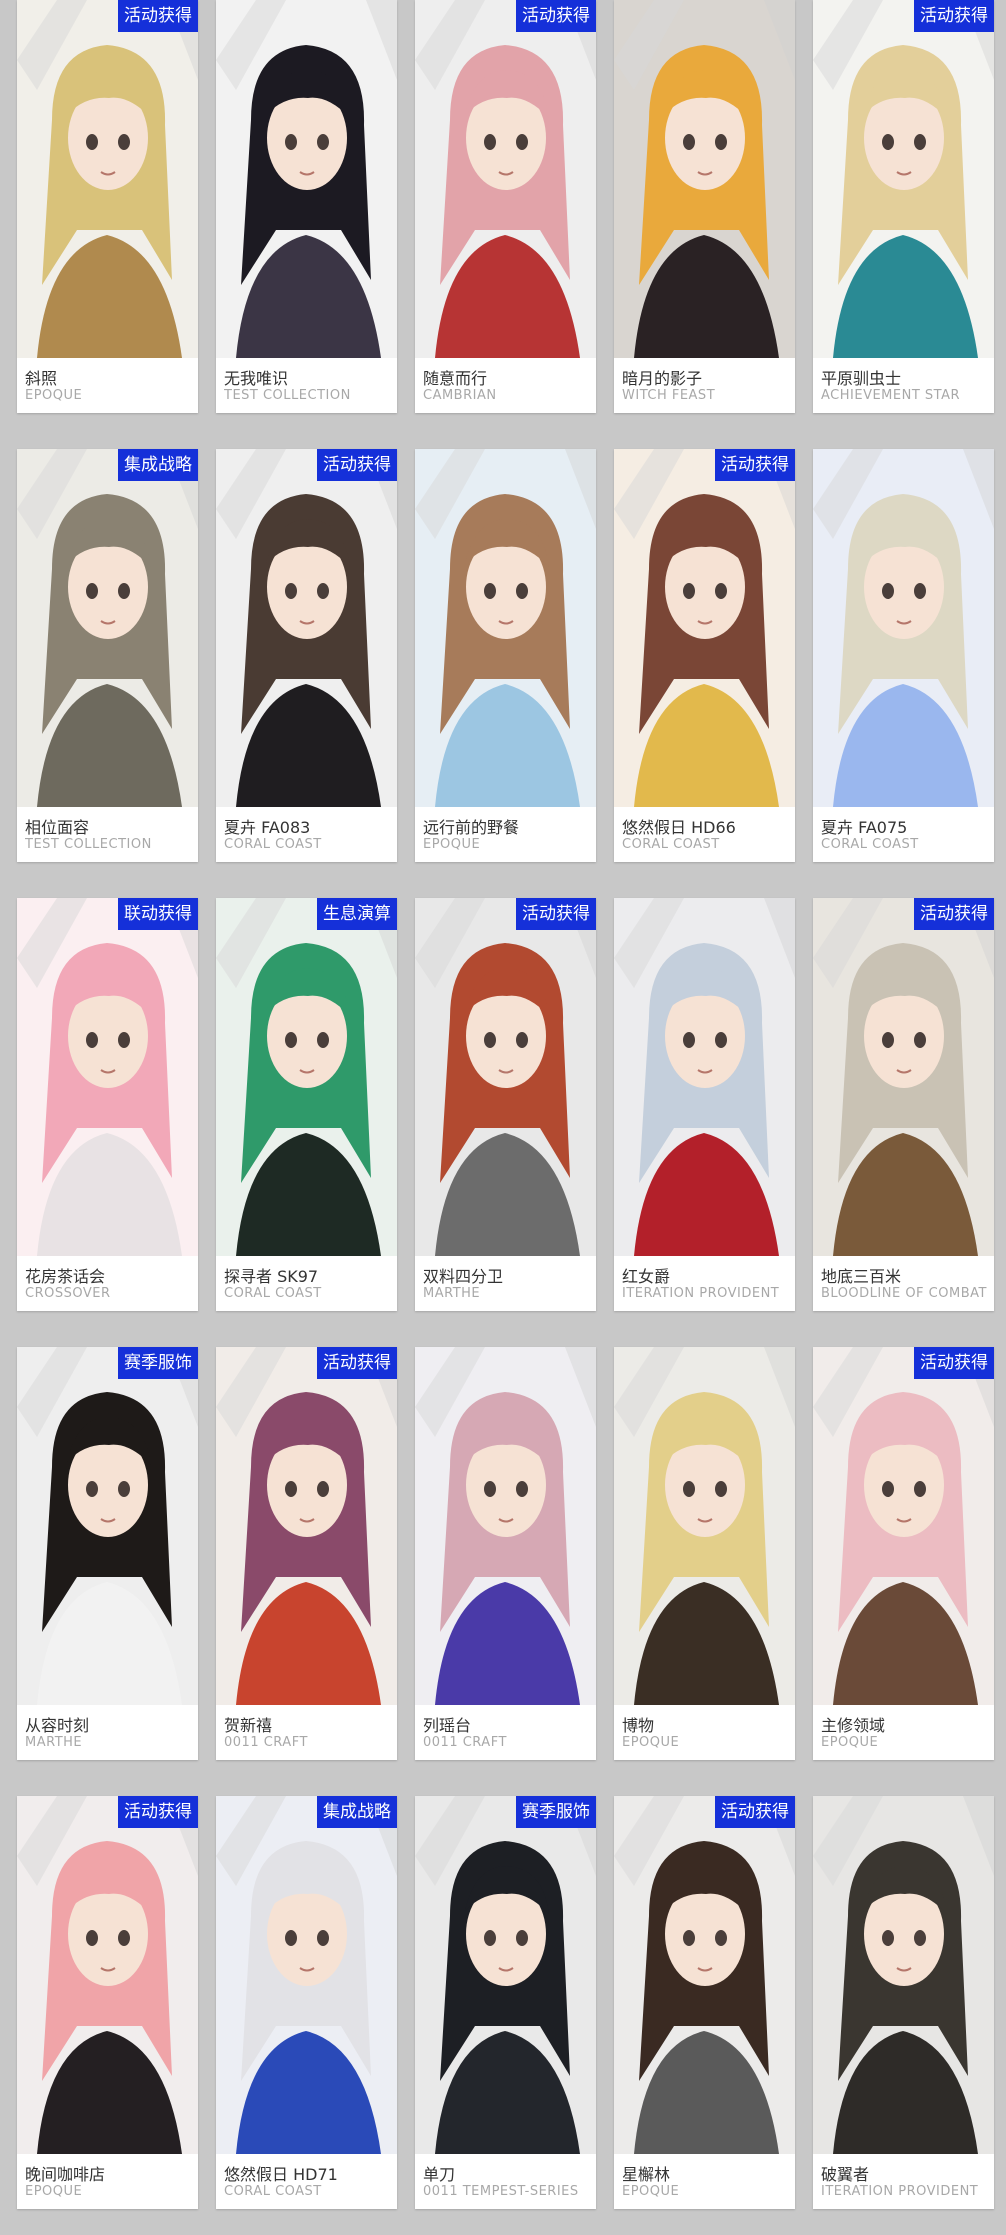 The width and height of the screenshot is (1006, 2235). I want to click on outfit-card: 集成战略 悠然假日 HD71 CORAL COAST, so click(306, 2002).